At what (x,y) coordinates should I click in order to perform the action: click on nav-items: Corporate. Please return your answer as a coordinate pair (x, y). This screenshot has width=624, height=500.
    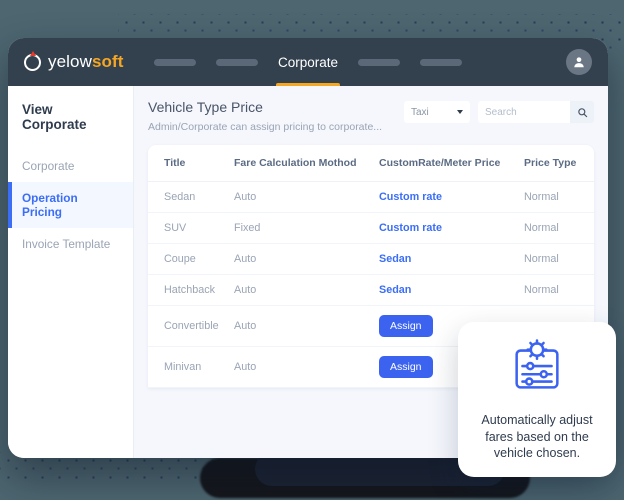
    Looking at the image, I should click on (308, 62).